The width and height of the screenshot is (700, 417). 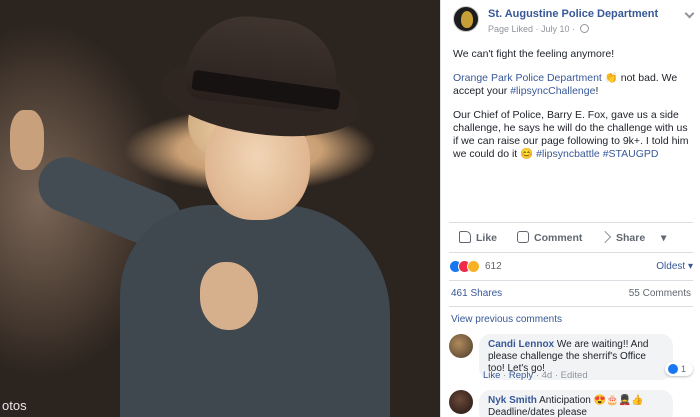 I want to click on page-avatar, so click(x=466, y=19).